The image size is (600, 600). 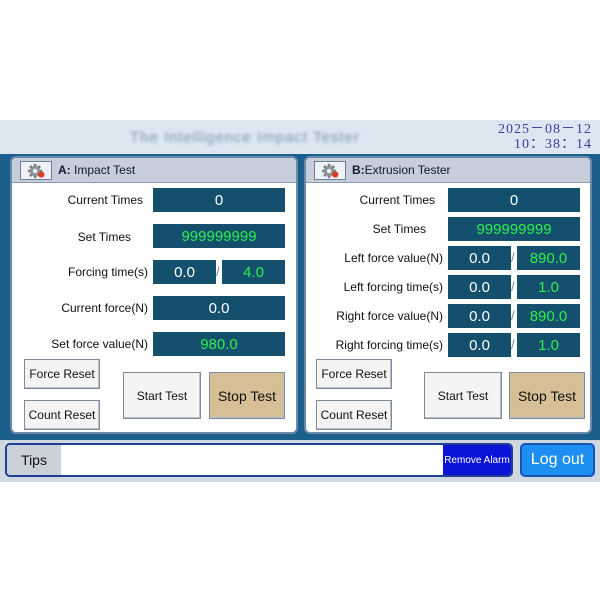 I want to click on remove-alarm-button: Remove Alarm, so click(x=477, y=460).